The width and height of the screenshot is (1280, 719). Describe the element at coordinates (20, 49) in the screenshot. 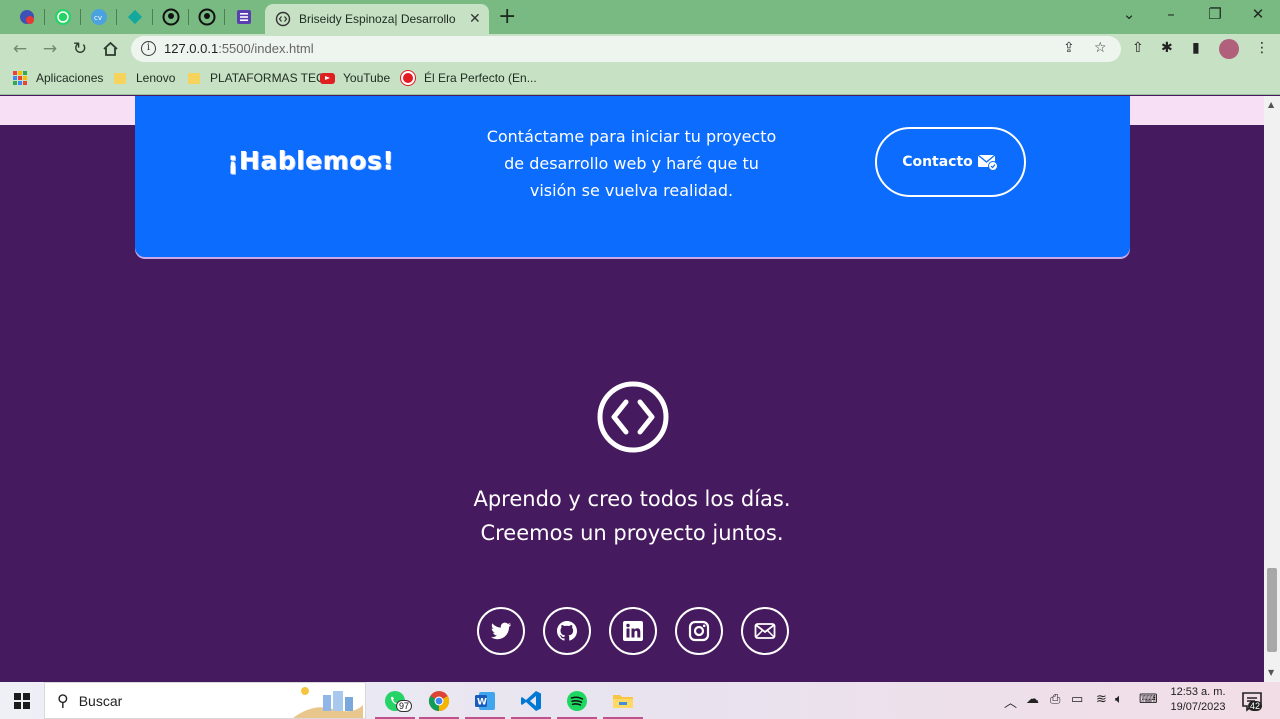

I see `back-button: ←` at that location.